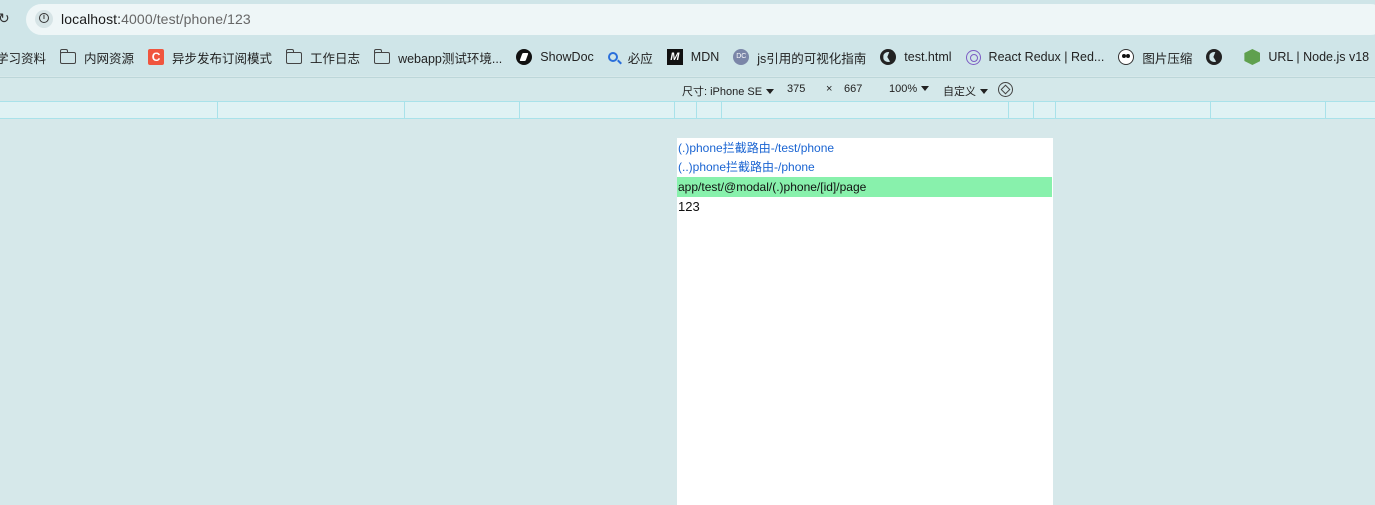  Describe the element at coordinates (91, 19) in the screenshot. I see `url-host: localhost:` at that location.